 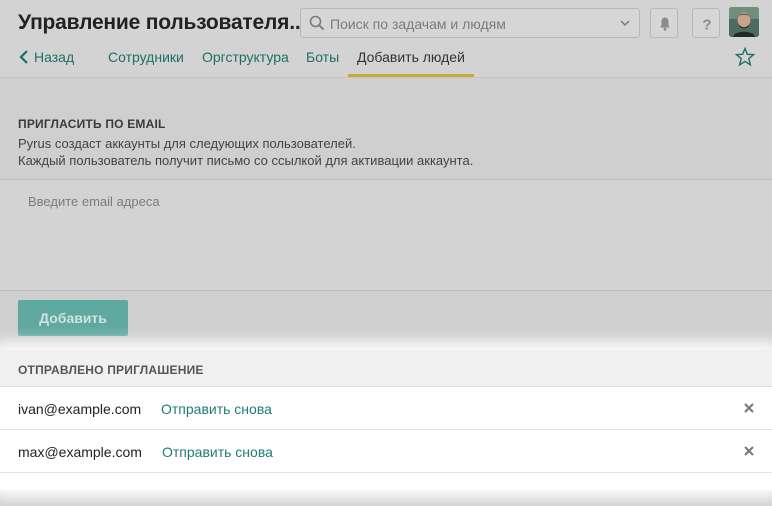 I want to click on avatar-image, so click(x=744, y=22).